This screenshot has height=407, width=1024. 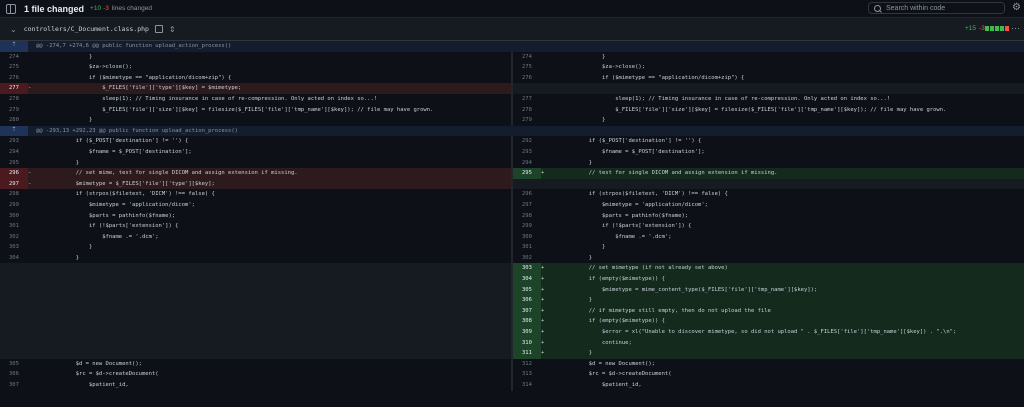 What do you see at coordinates (527, 332) in the screenshot?
I see `line-number: 309` at bounding box center [527, 332].